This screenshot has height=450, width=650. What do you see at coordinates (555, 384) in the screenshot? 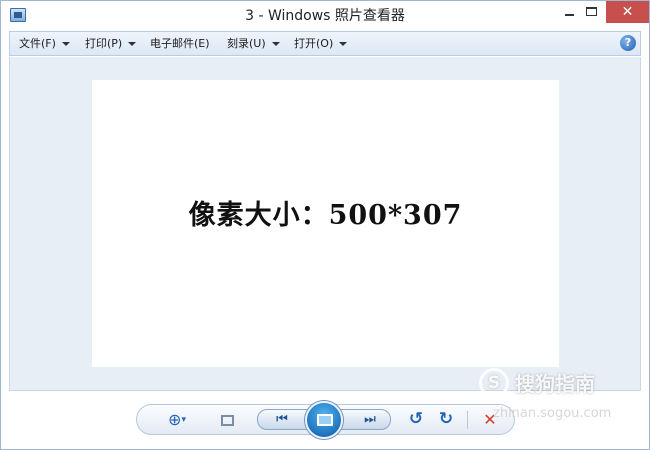
I see `watermark-title: 搜狗指南` at bounding box center [555, 384].